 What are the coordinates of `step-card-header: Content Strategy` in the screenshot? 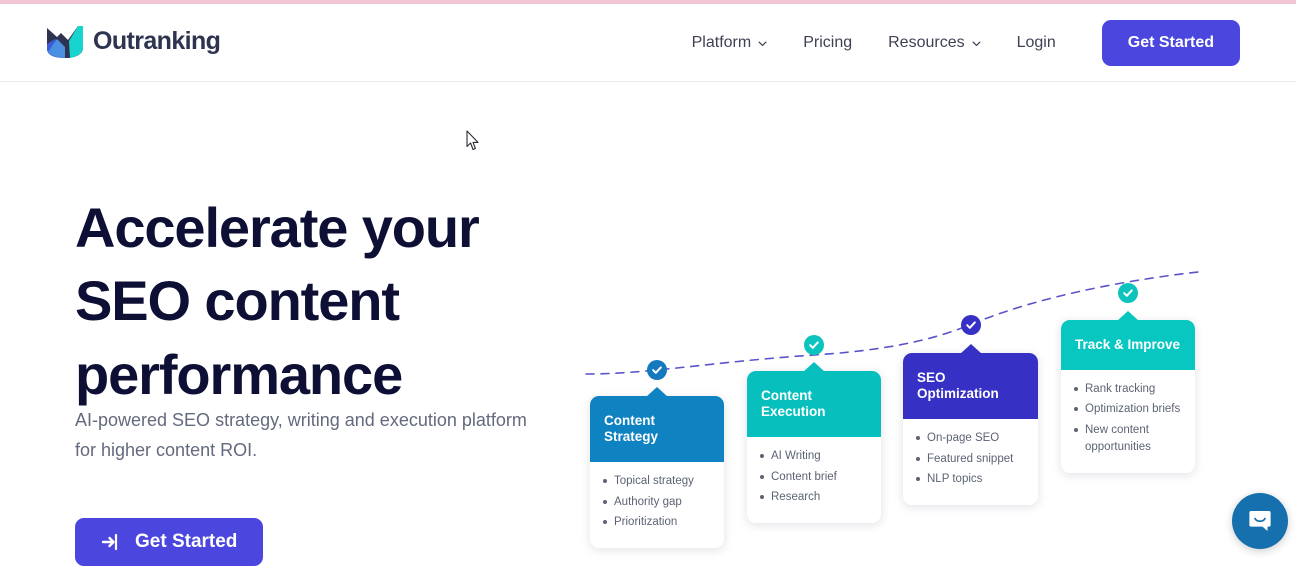 It's located at (657, 425).